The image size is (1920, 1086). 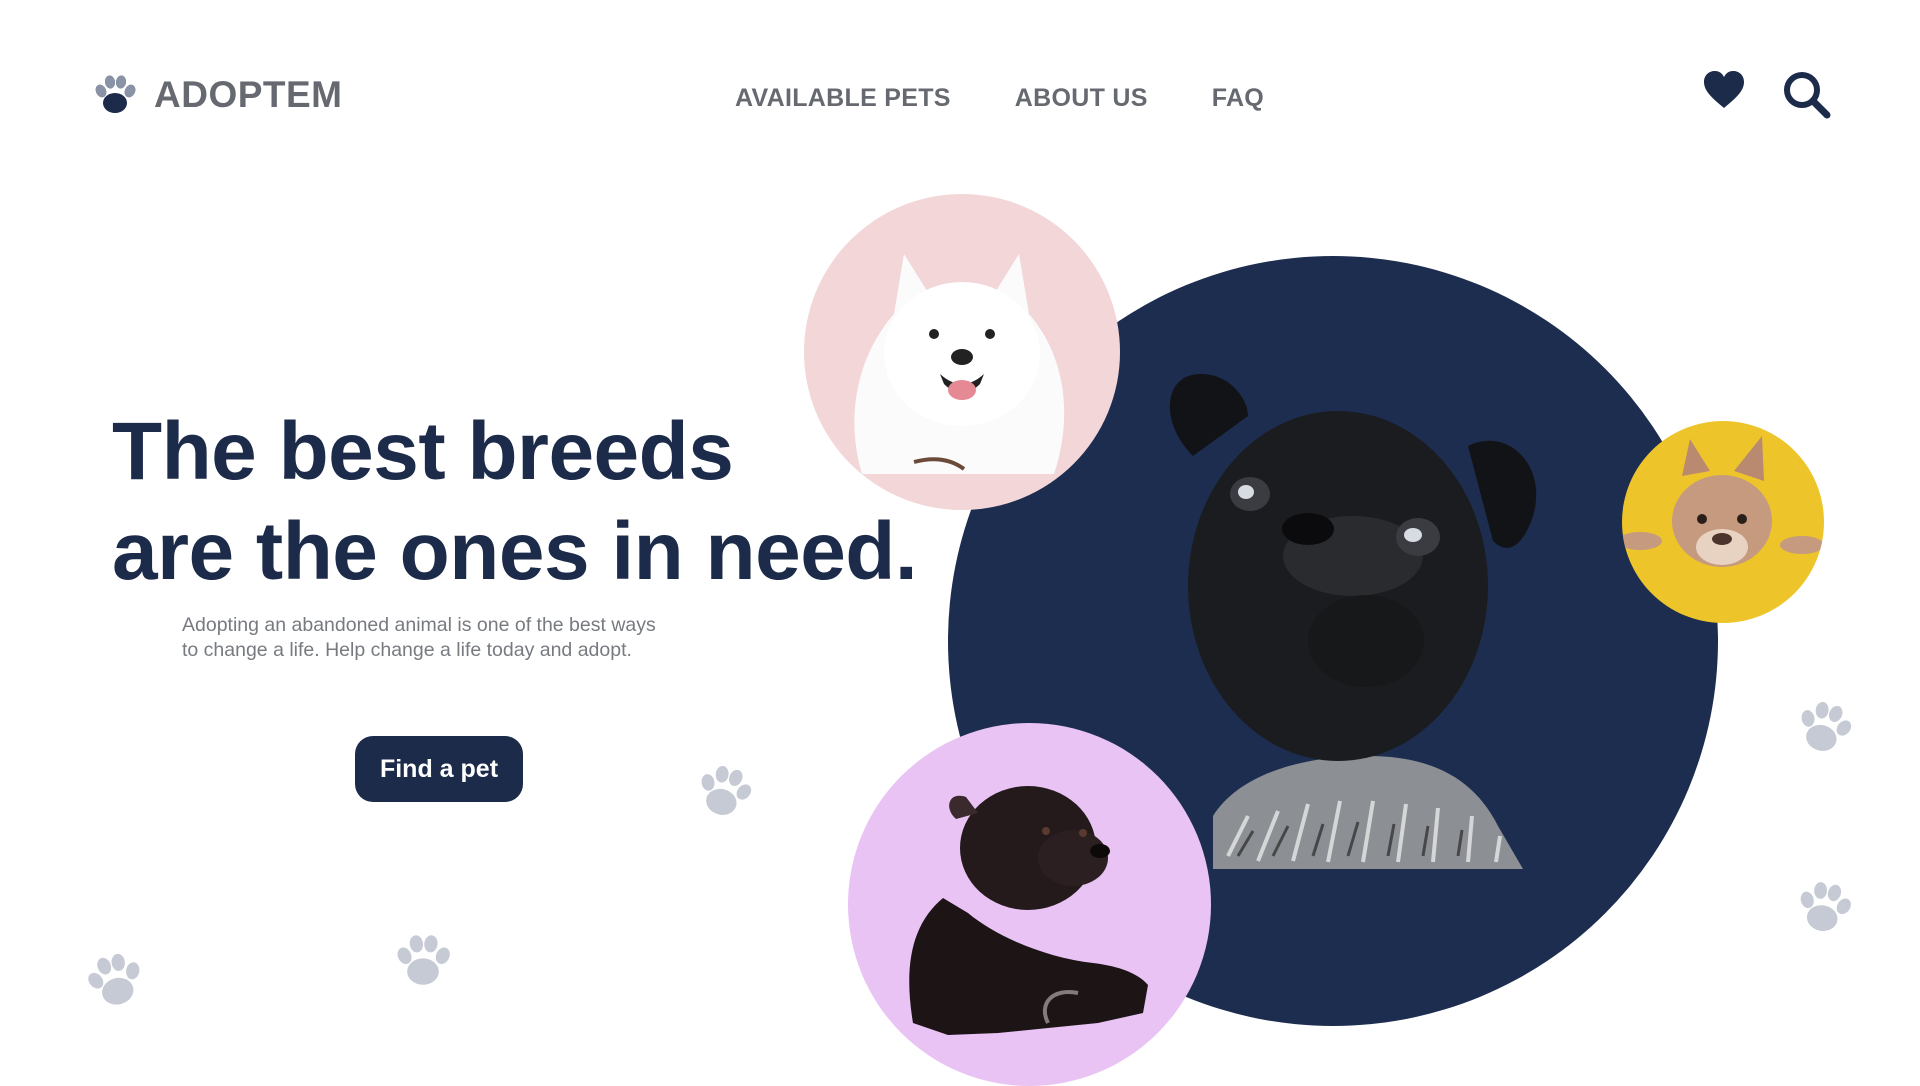 I want to click on samoyed-circle, so click(x=962, y=352).